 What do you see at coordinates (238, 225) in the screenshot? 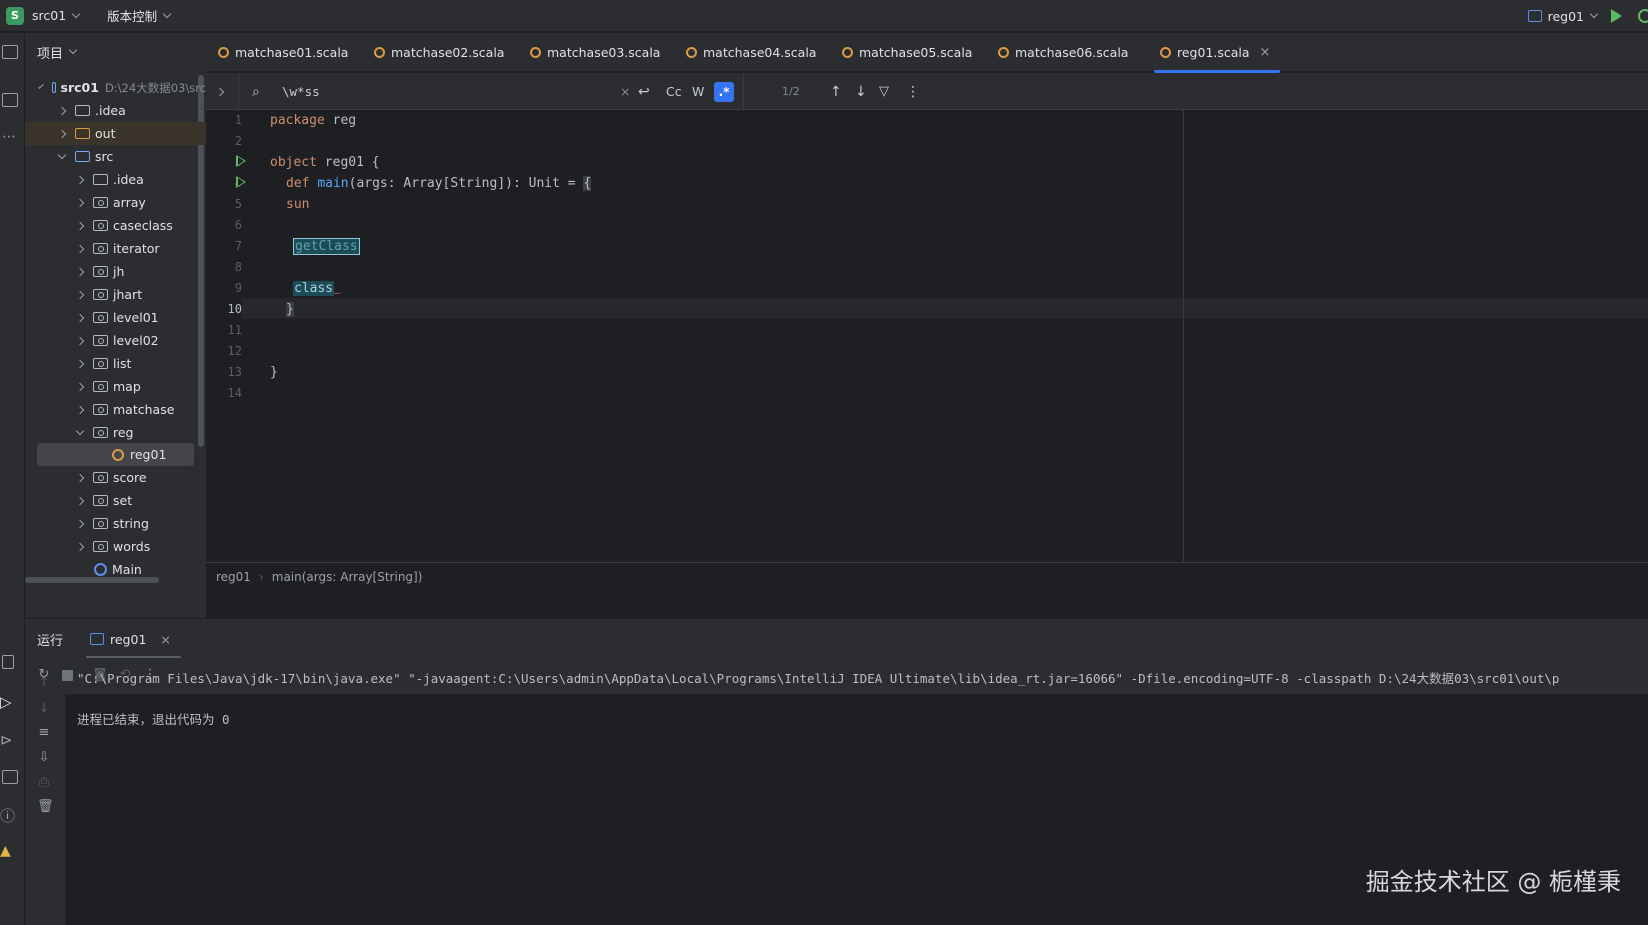
I see `line-number: 6` at bounding box center [238, 225].